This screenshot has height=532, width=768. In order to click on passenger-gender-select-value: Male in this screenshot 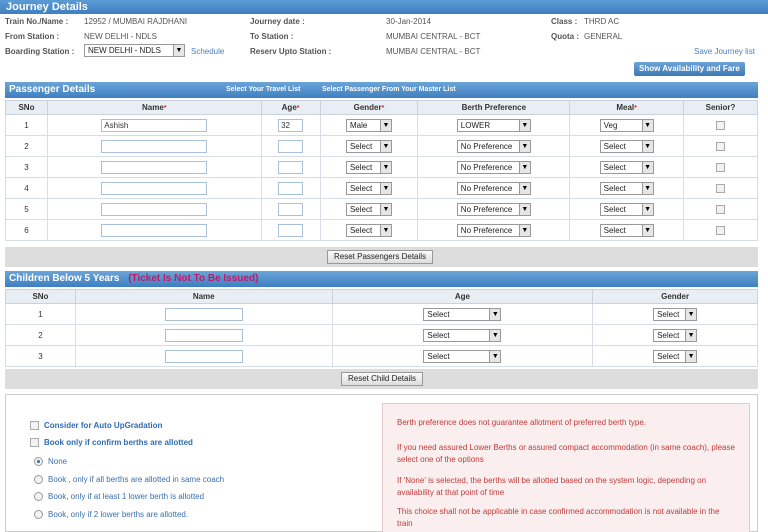, I will do `click(358, 125)`.